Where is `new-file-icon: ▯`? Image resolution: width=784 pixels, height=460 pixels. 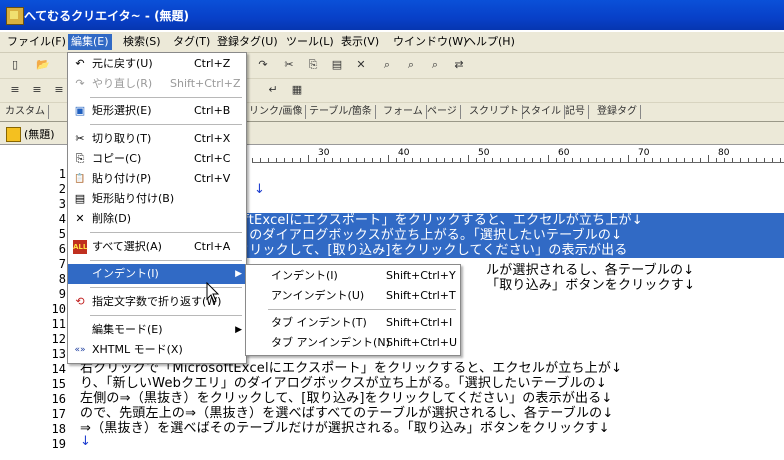 new-file-icon: ▯ is located at coordinates (15, 65).